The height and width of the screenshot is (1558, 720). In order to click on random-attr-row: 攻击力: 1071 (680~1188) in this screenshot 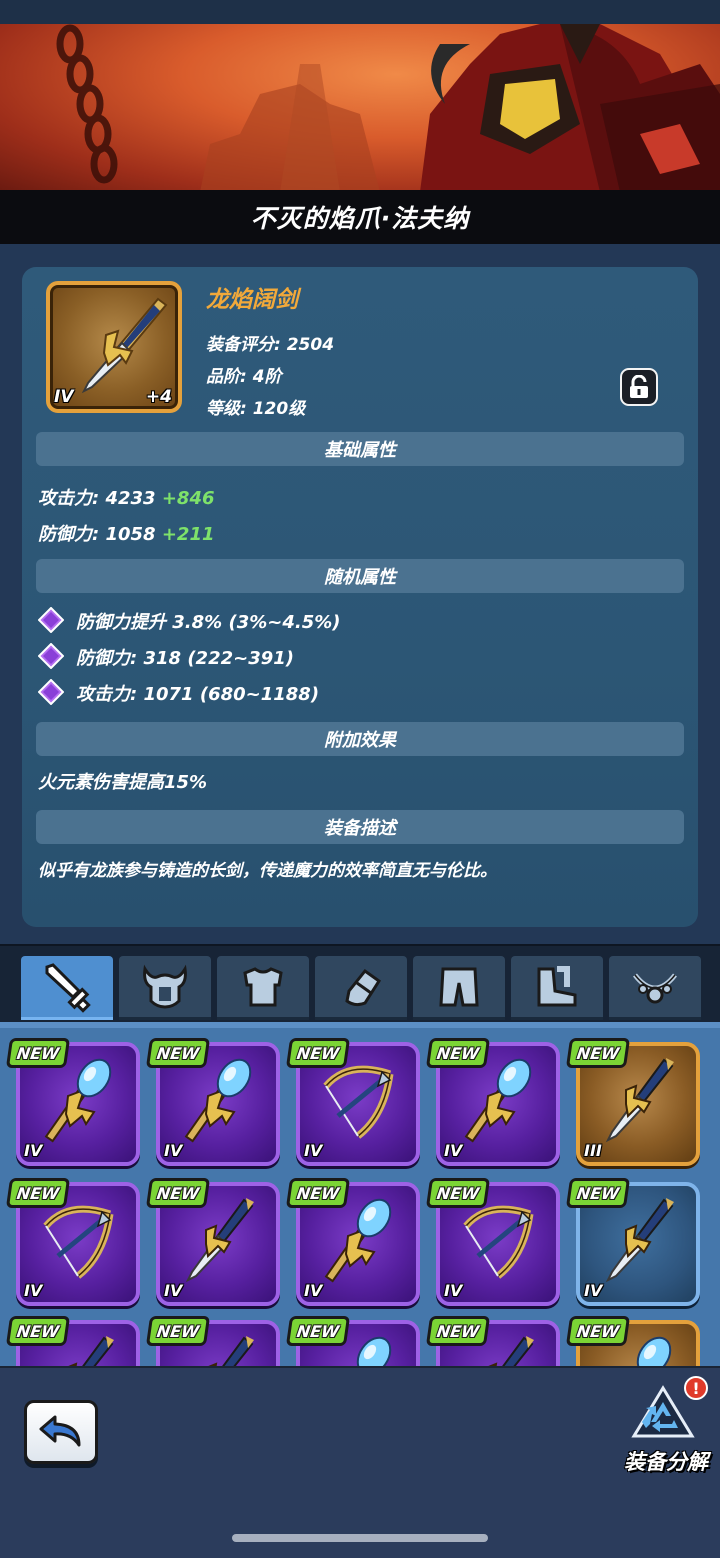, I will do `click(198, 694)`.